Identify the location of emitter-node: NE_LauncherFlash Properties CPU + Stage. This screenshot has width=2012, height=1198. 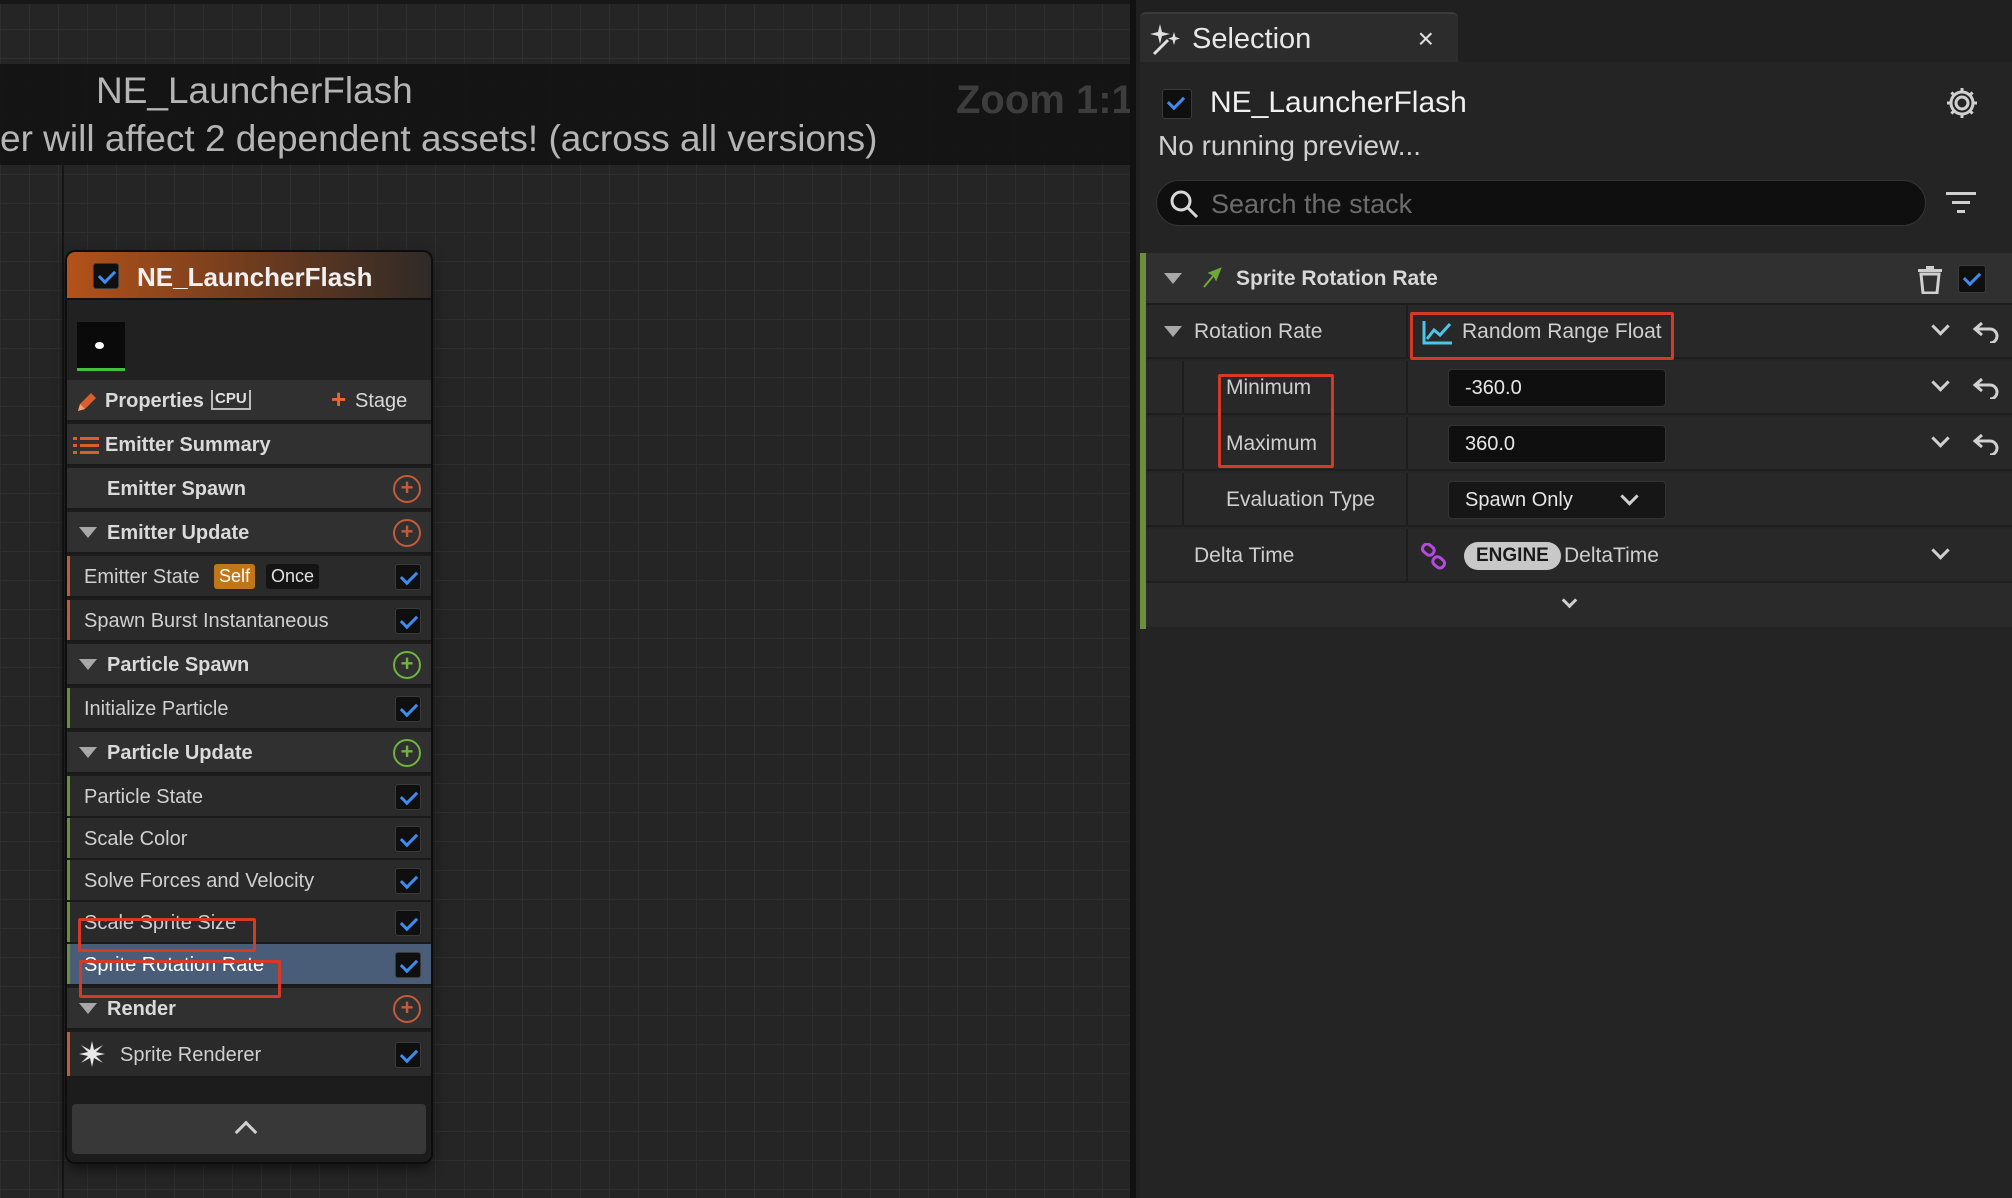
(249, 707).